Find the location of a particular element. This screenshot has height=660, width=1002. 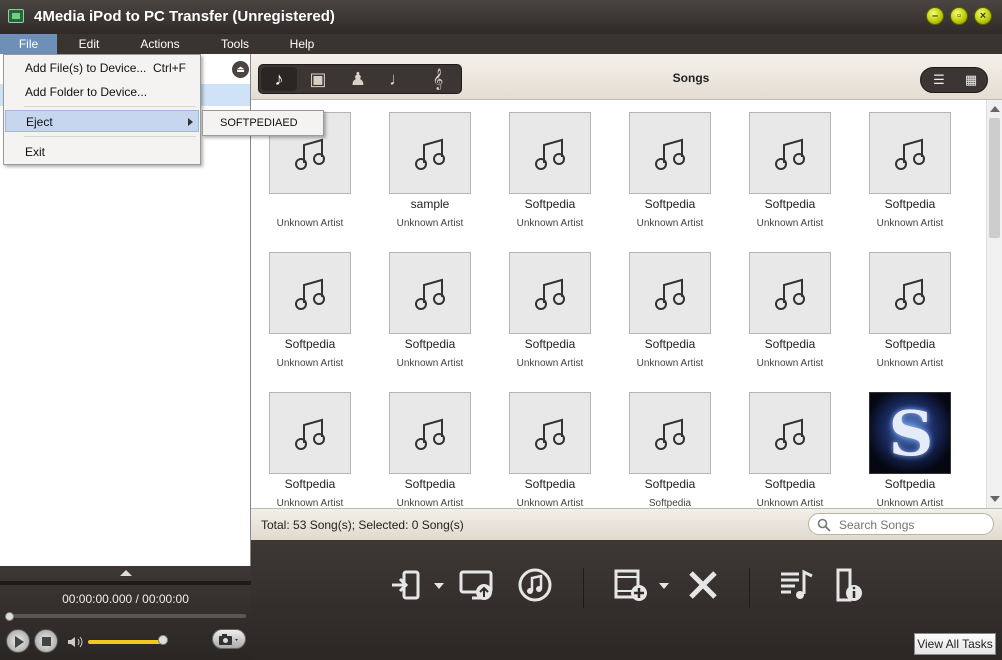

scroll-thumb is located at coordinates (994, 178).